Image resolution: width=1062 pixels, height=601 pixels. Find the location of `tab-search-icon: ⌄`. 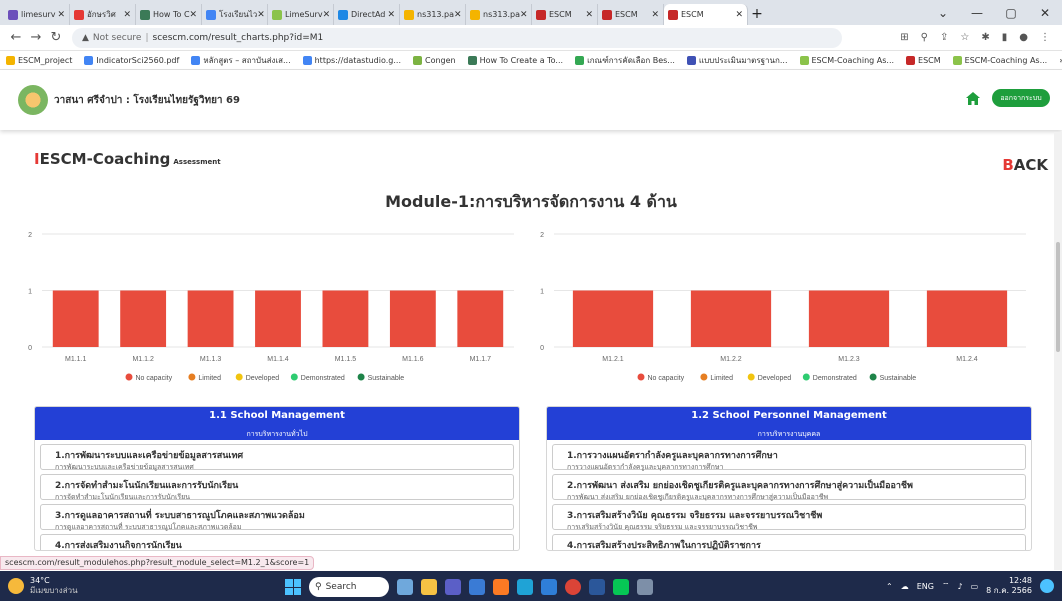

tab-search-icon: ⌄ is located at coordinates (943, 13).